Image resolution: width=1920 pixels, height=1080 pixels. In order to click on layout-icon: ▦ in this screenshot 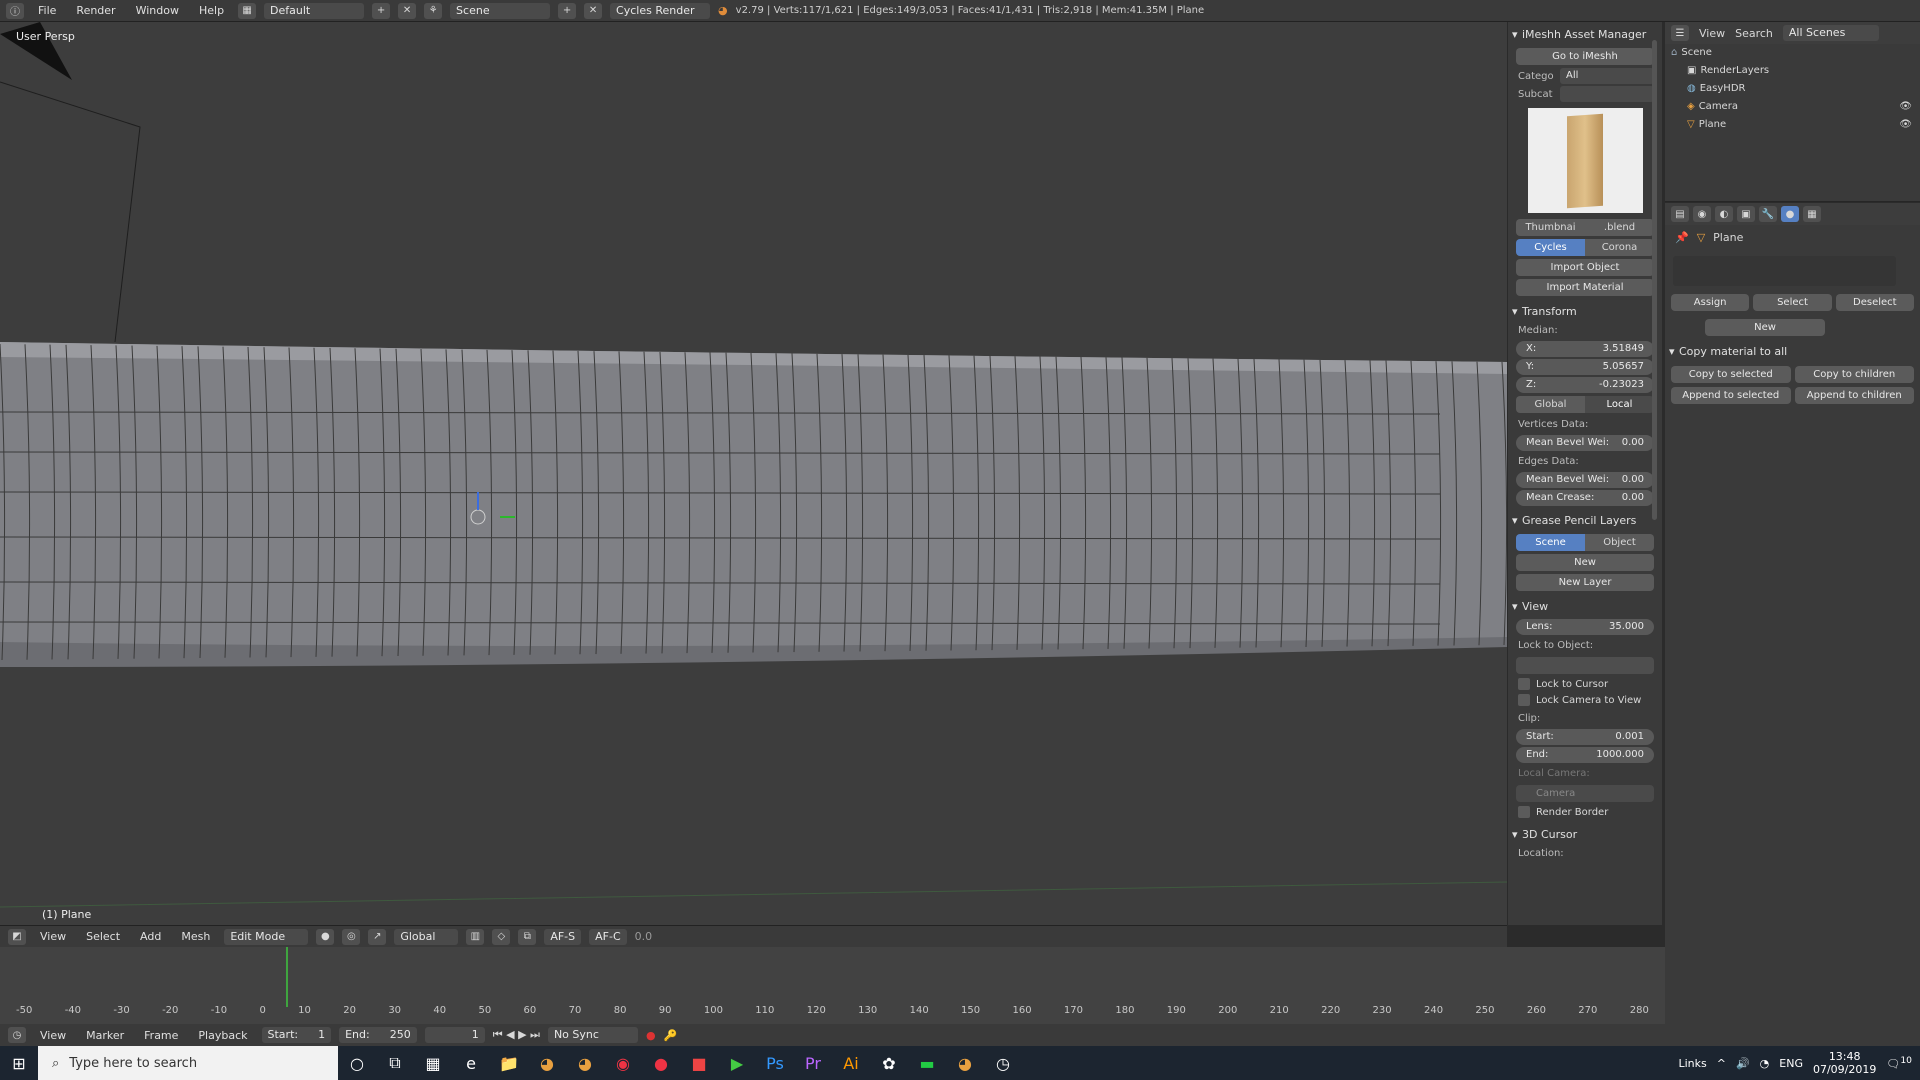, I will do `click(247, 10)`.